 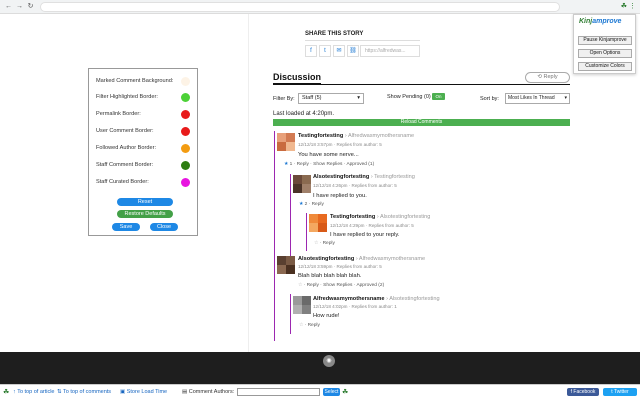 I want to click on link-label: Store Load Time, so click(x=147, y=392).